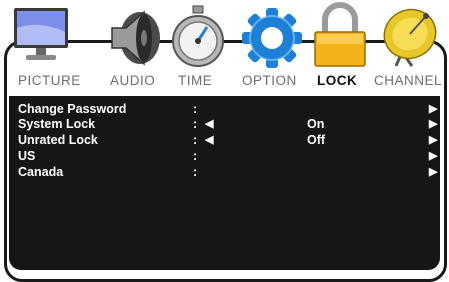  Describe the element at coordinates (49, 80) in the screenshot. I see `tab-picture: PICTURE` at that location.